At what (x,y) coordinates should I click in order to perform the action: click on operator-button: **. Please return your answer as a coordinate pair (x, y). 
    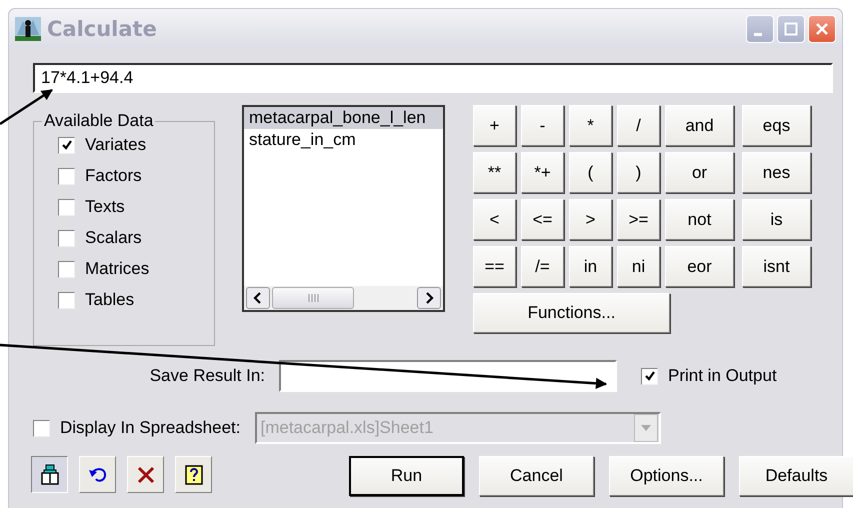
    Looking at the image, I should click on (494, 172).